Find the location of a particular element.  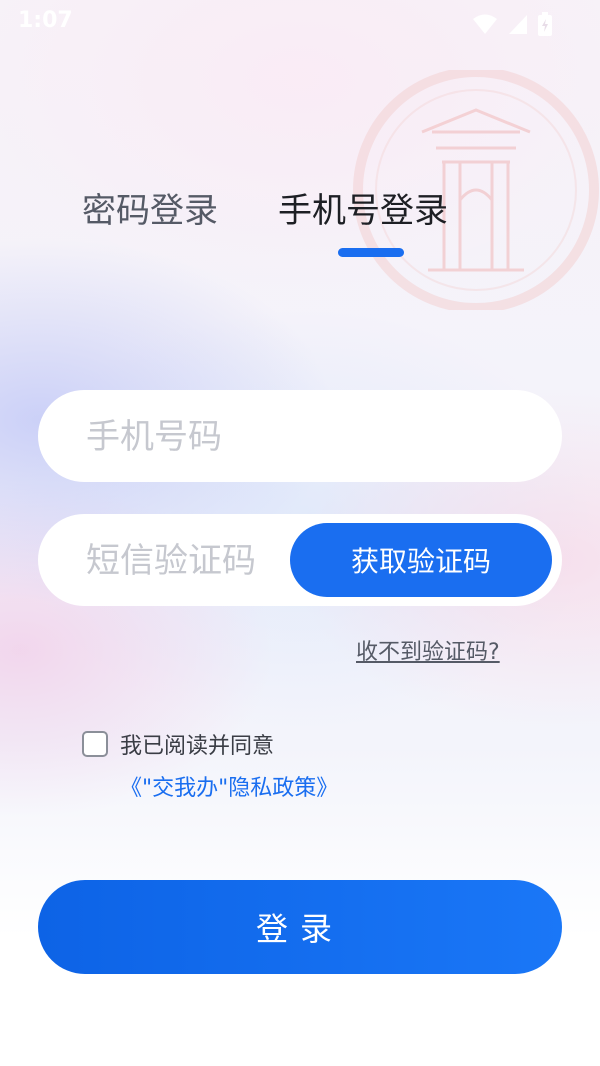

phone-input is located at coordinates (306, 437).